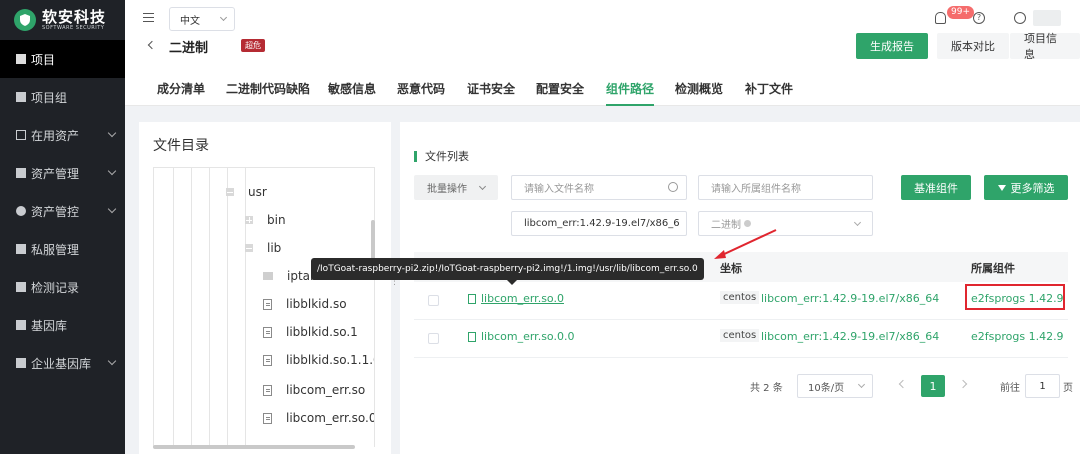 The height and width of the screenshot is (454, 1080). Describe the element at coordinates (305, 304) in the screenshot. I see `tree-node-file: libblkid.so` at that location.